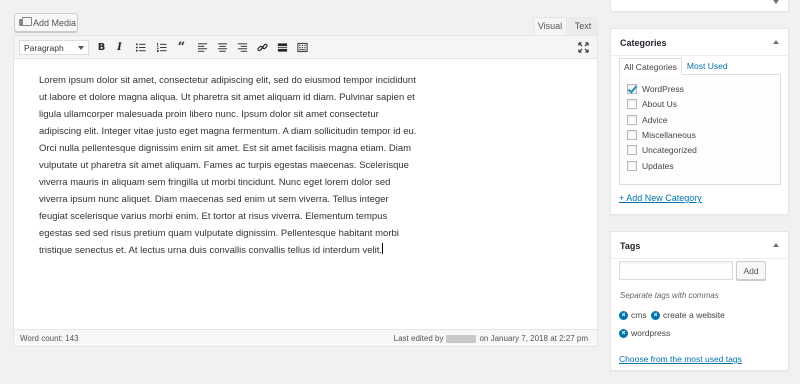 Image resolution: width=800 pixels, height=384 pixels. I want to click on category-item-about-us: About Us, so click(652, 104).